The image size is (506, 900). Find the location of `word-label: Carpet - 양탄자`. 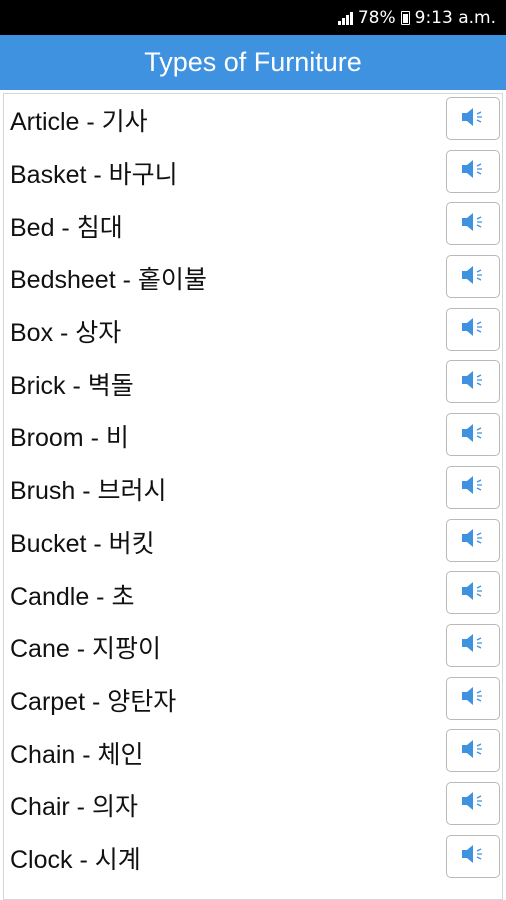

word-label: Carpet - 양탄자 is located at coordinates (93, 701).